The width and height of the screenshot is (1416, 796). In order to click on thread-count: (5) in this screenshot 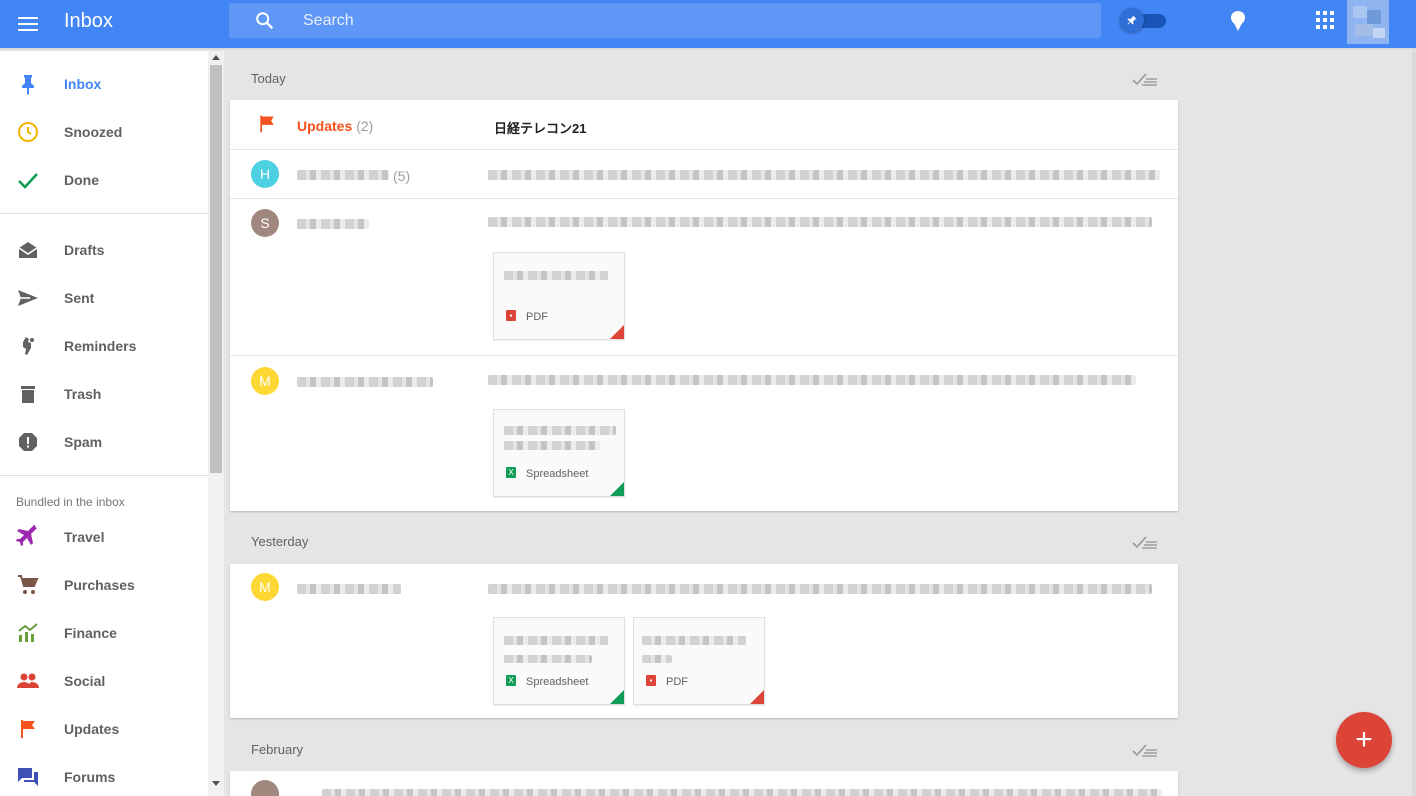, I will do `click(402, 176)`.